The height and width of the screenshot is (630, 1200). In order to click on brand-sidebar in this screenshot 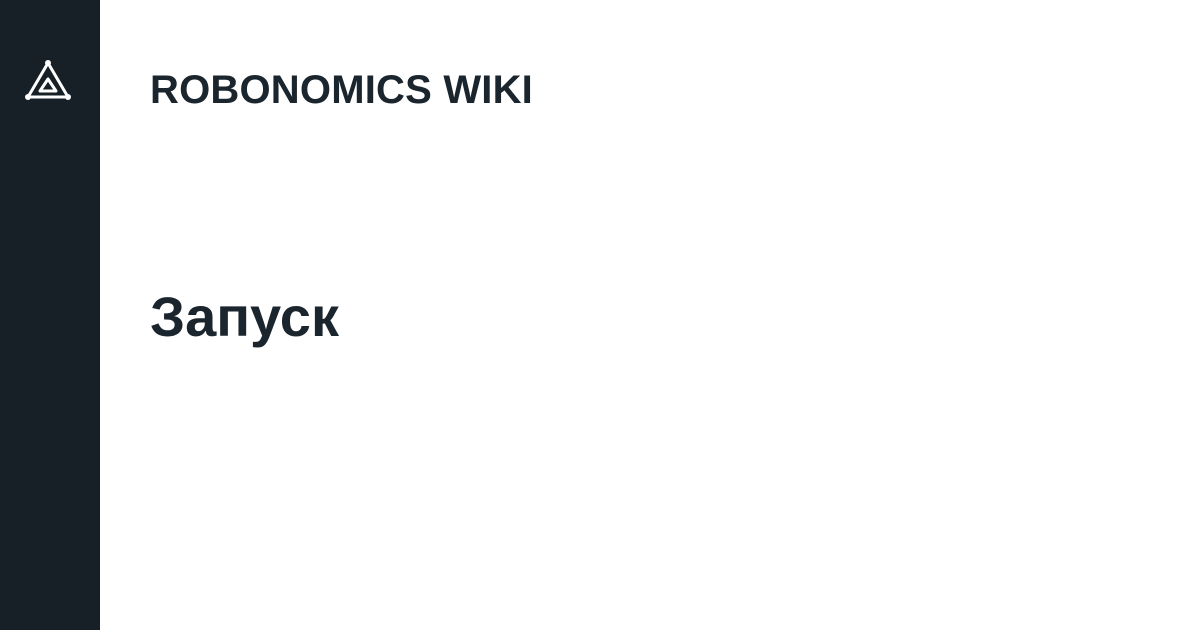, I will do `click(50, 315)`.